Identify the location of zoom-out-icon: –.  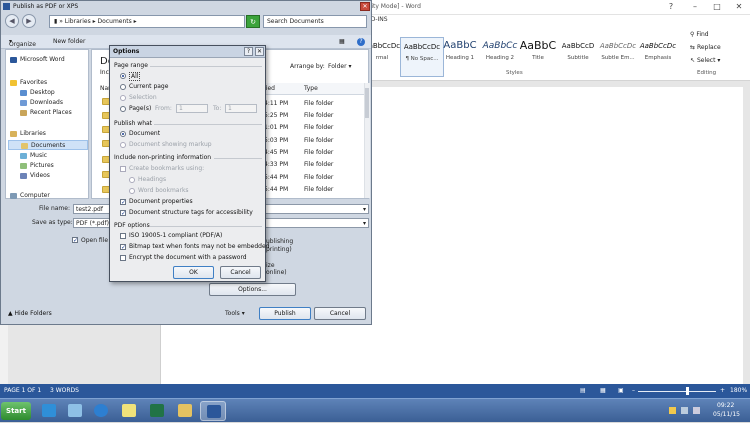
(633, 390).